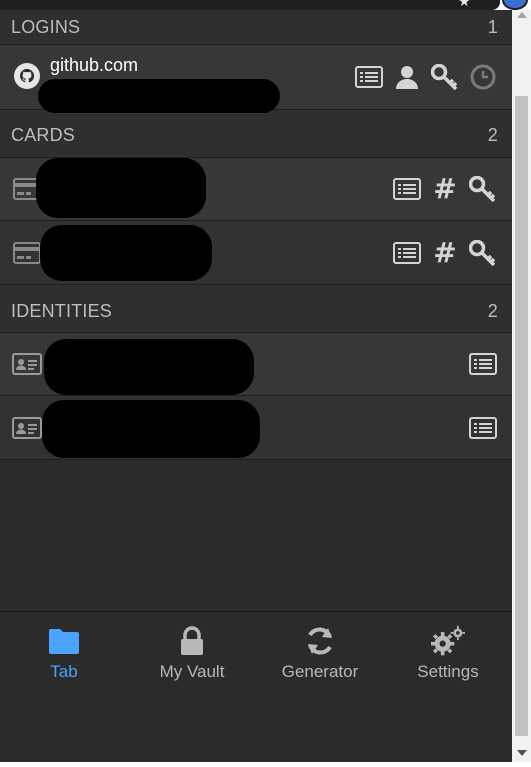 This screenshot has width=531, height=767. I want to click on tab-current-tab: Tab, so click(64, 687).